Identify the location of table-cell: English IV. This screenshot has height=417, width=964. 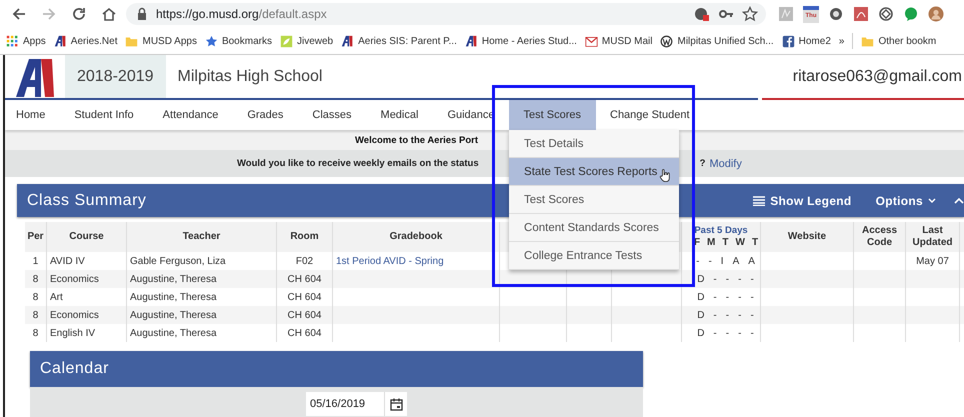
(73, 333).